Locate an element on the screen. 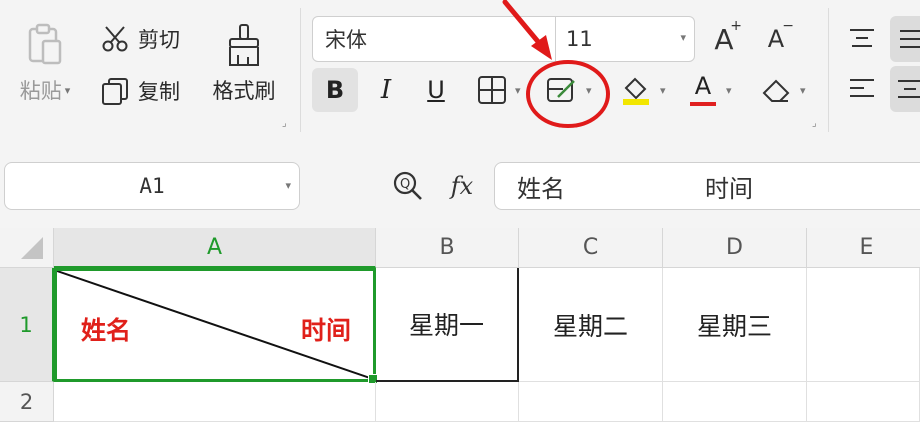  column-label: C is located at coordinates (590, 247).